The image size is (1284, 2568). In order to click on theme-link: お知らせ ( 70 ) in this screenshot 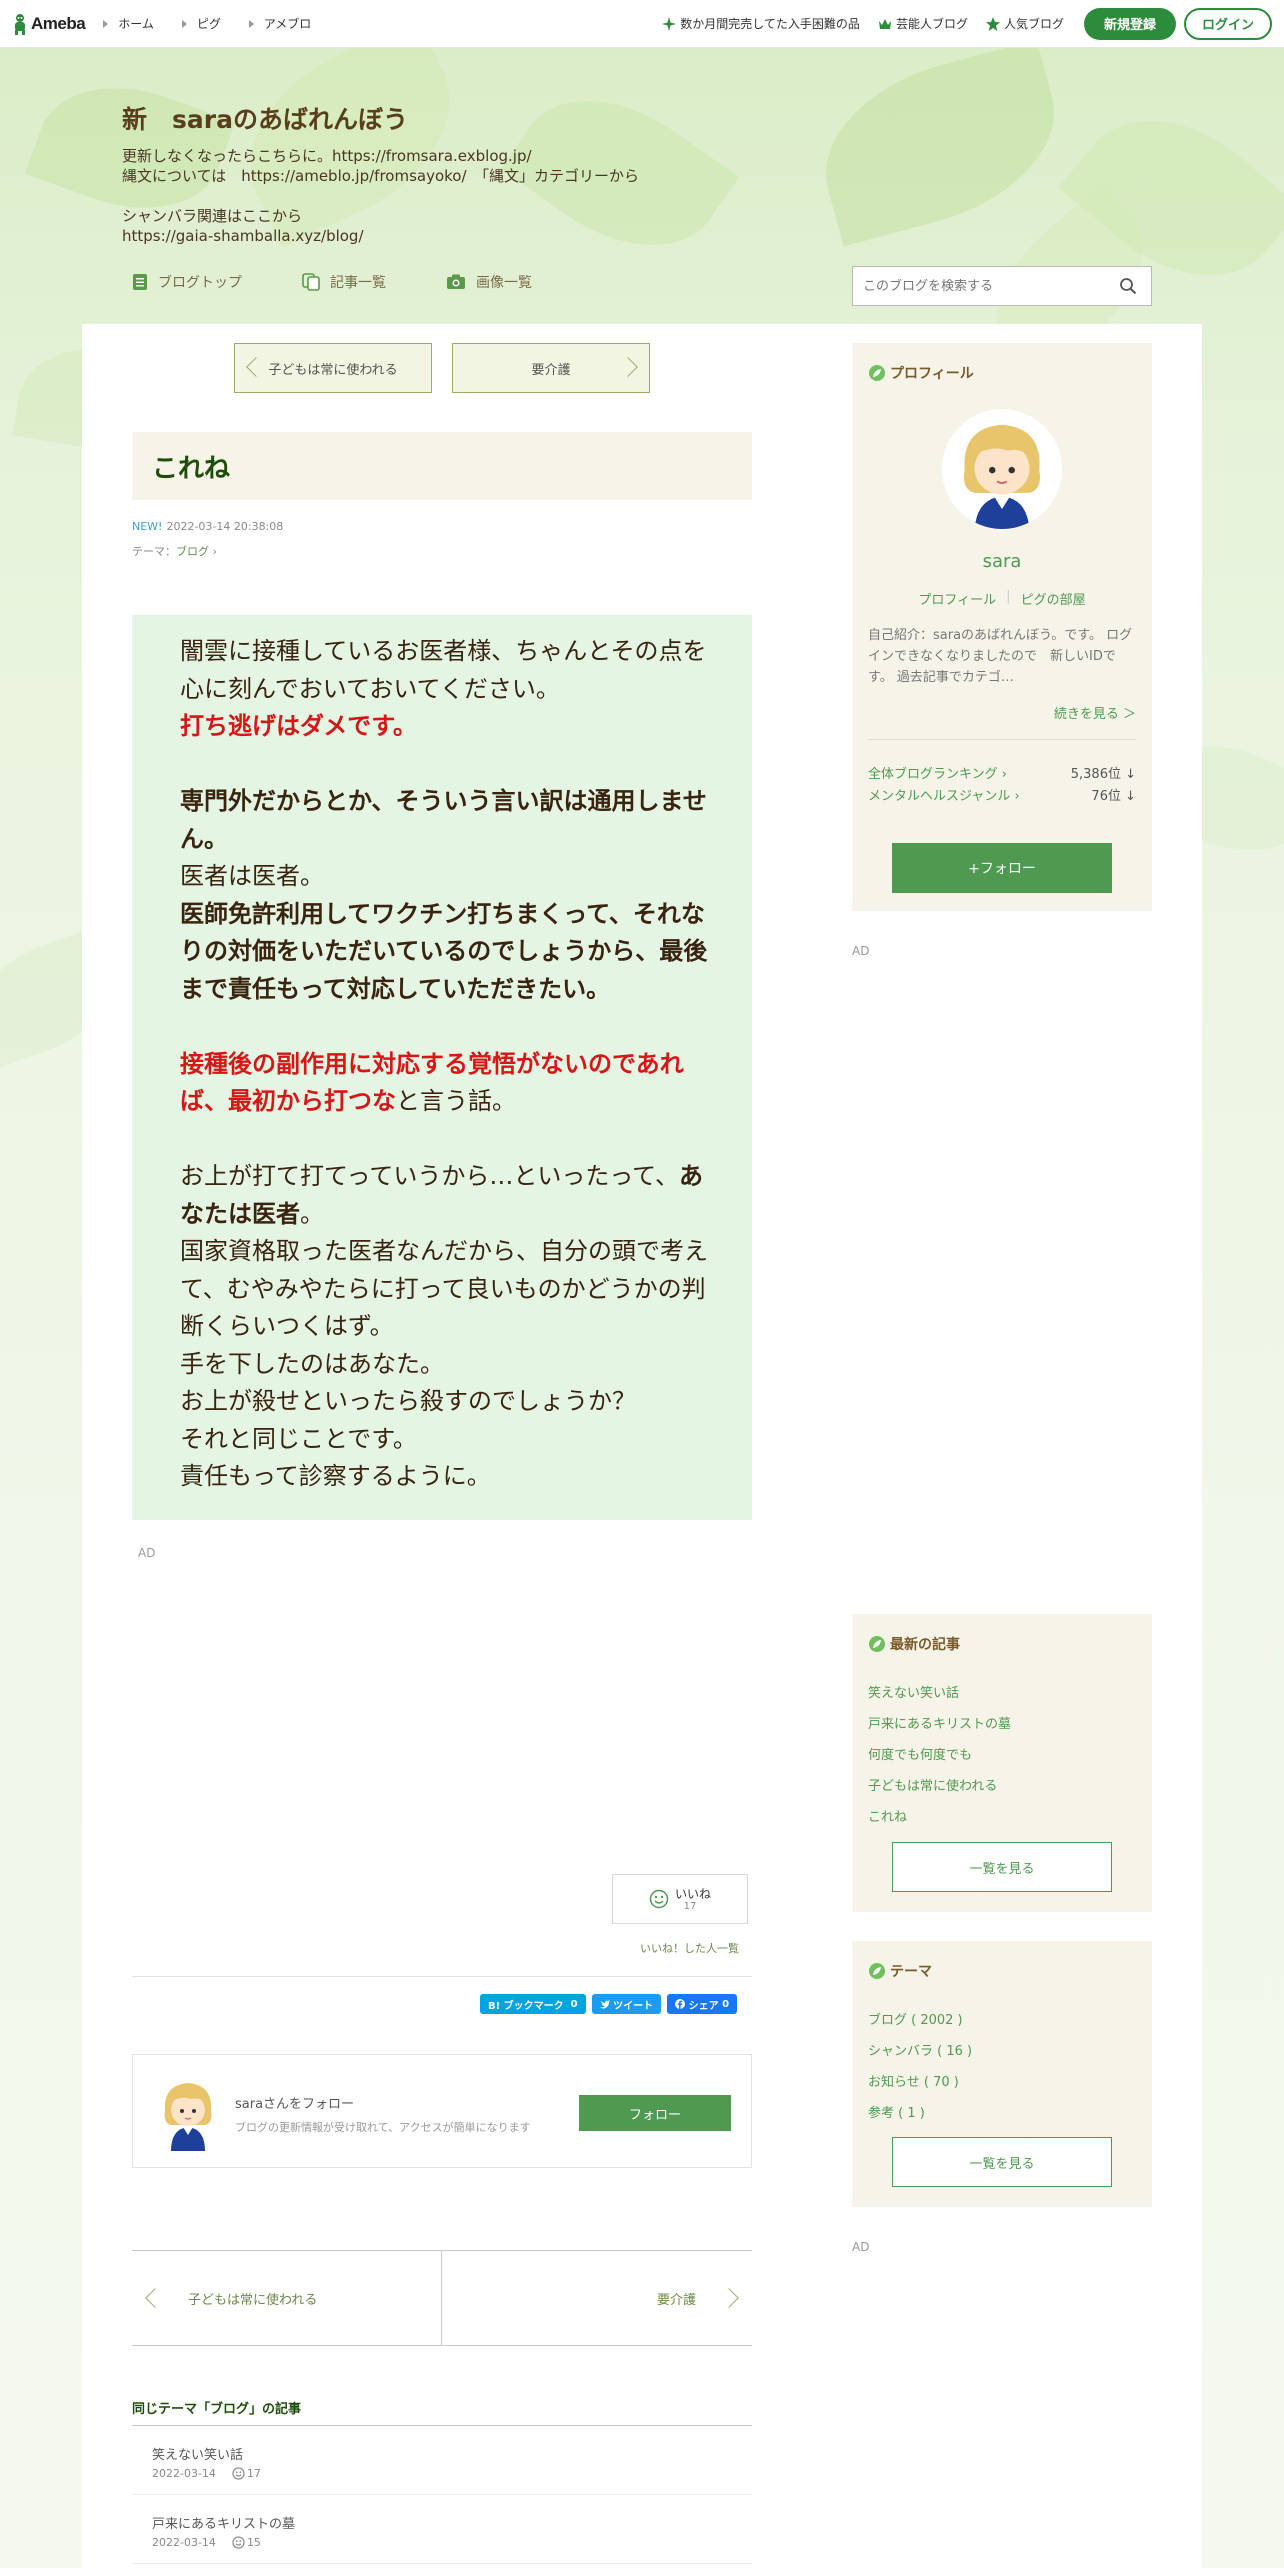, I will do `click(913, 2080)`.